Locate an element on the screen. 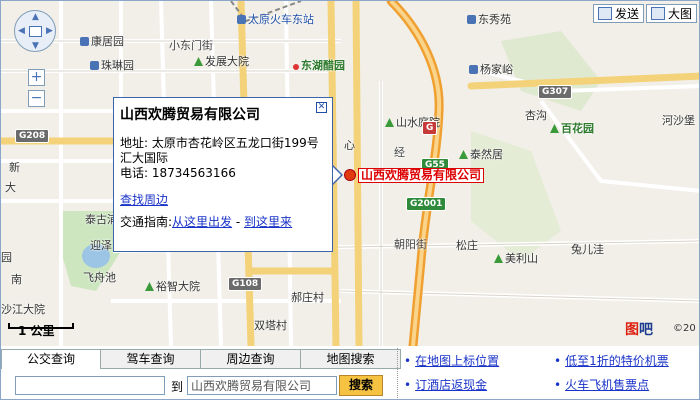 The image size is (700, 400). map-place-label: 裕智大院 is located at coordinates (172, 286).